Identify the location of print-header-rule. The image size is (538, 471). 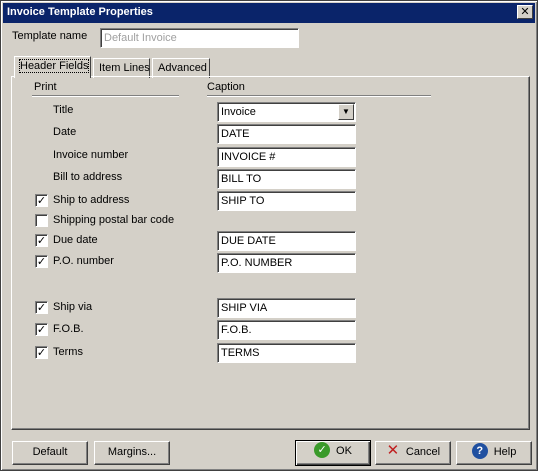
(105, 96).